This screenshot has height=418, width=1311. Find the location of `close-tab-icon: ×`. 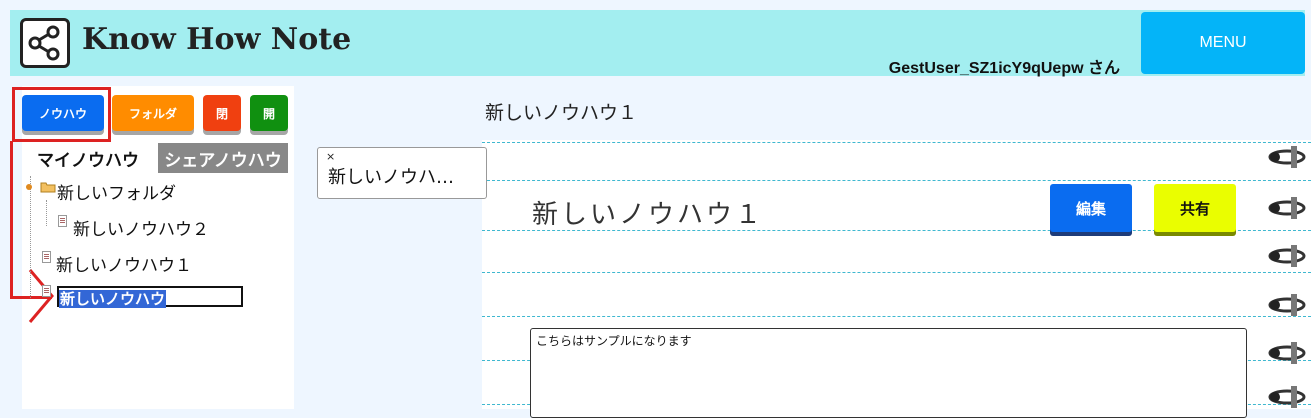

close-tab-icon: × is located at coordinates (330, 156).